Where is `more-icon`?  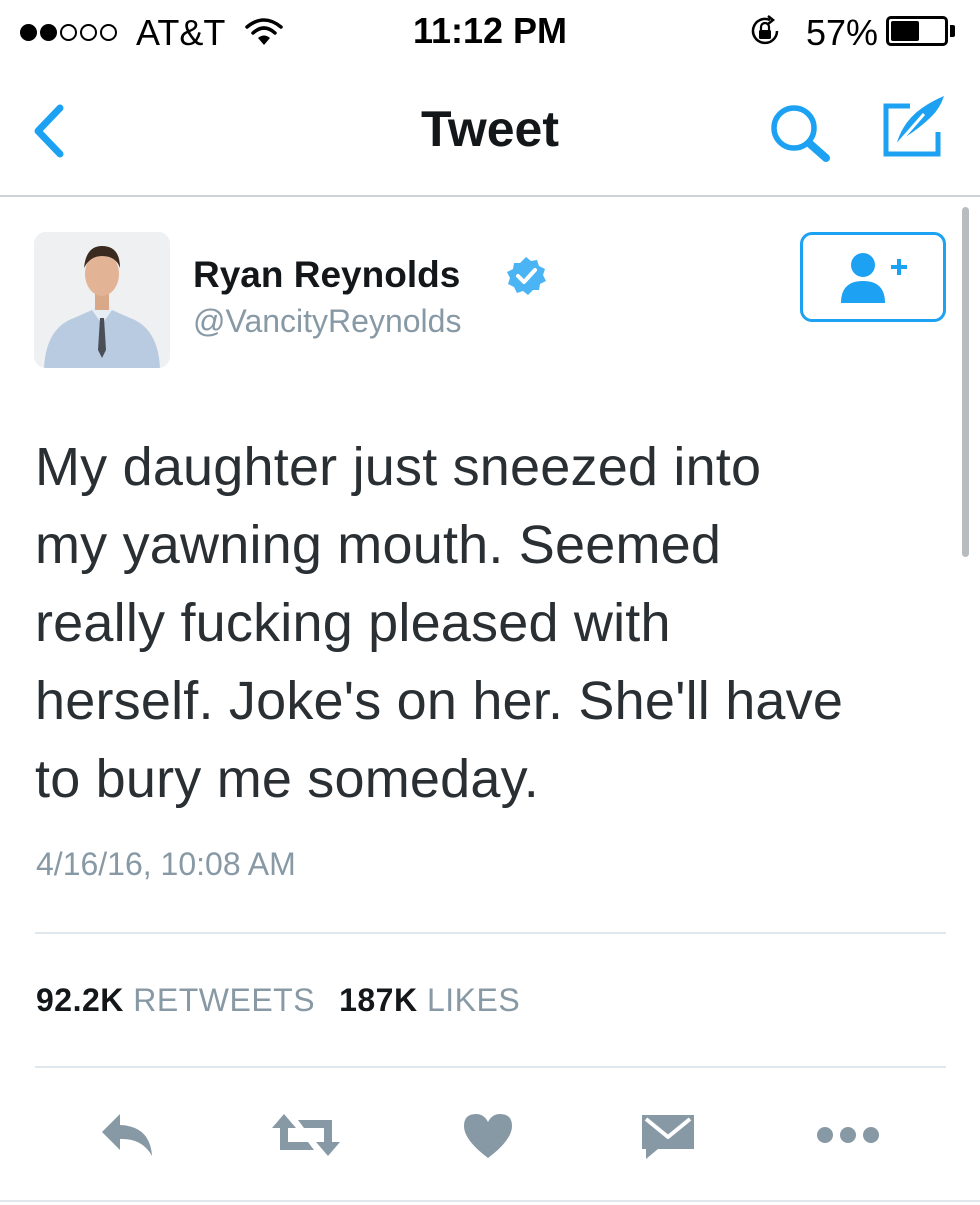 more-icon is located at coordinates (848, 1135).